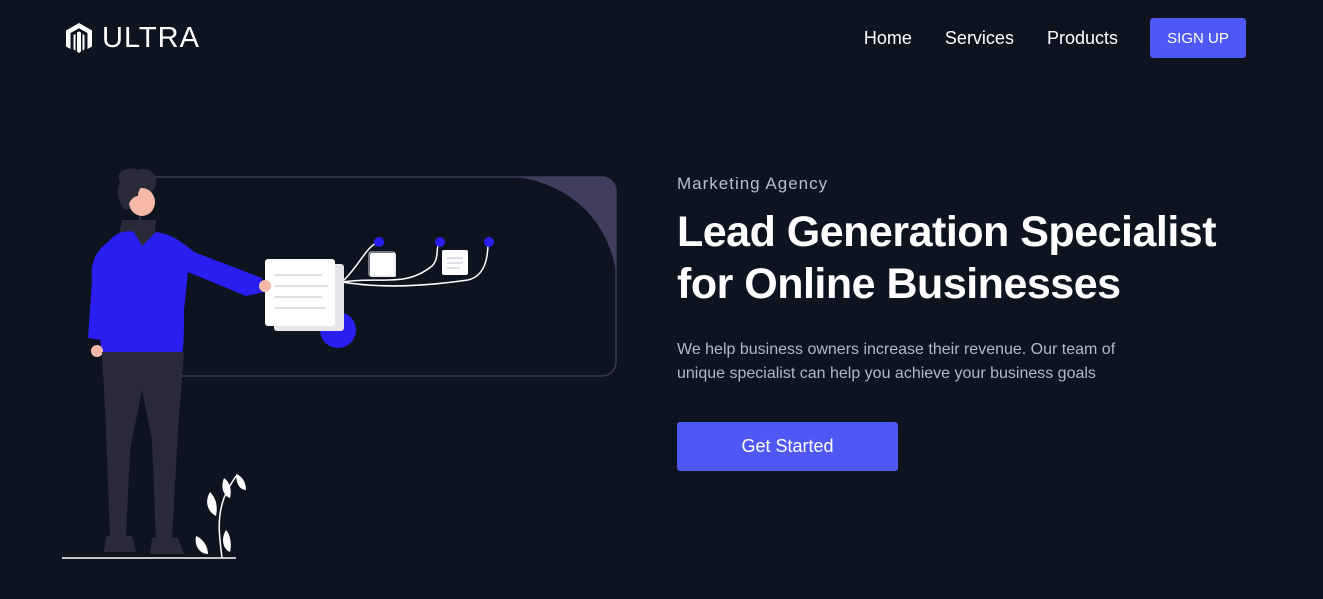  Describe the element at coordinates (151, 38) in the screenshot. I see `brand-name: ULTRA` at that location.